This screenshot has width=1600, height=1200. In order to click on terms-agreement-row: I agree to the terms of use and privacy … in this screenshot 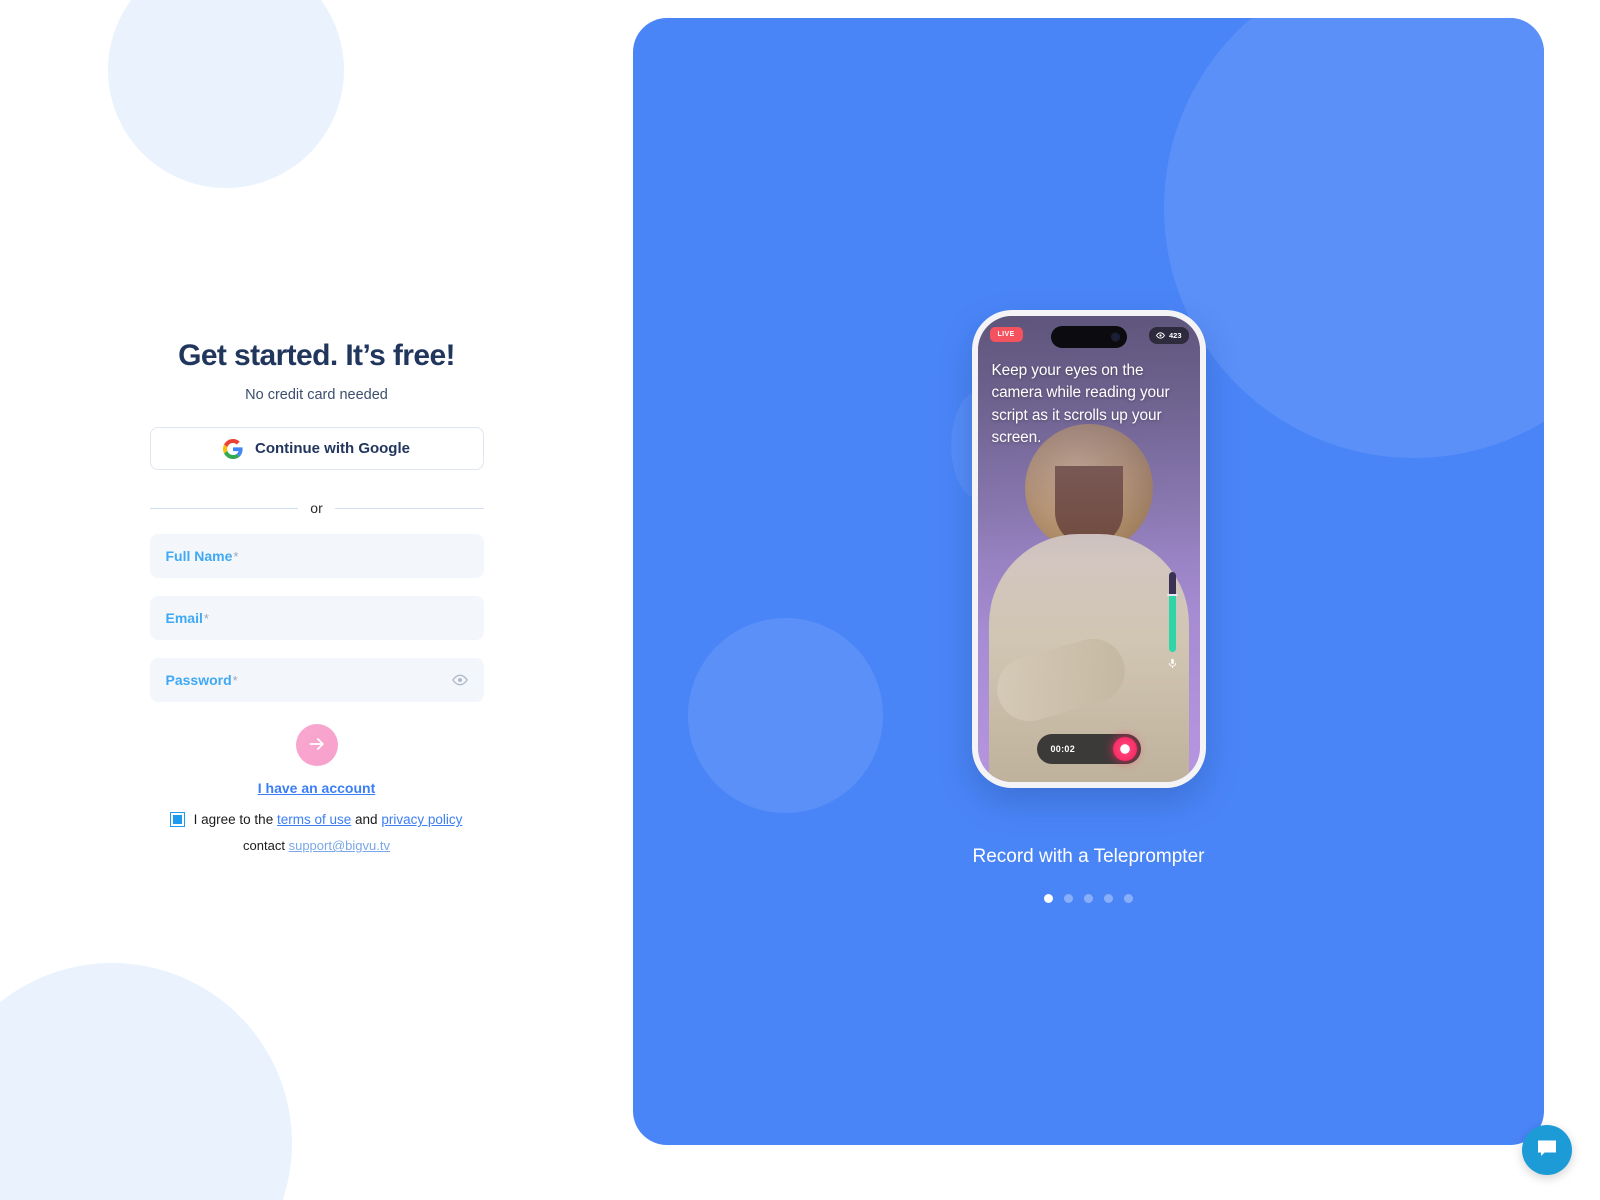, I will do `click(317, 820)`.